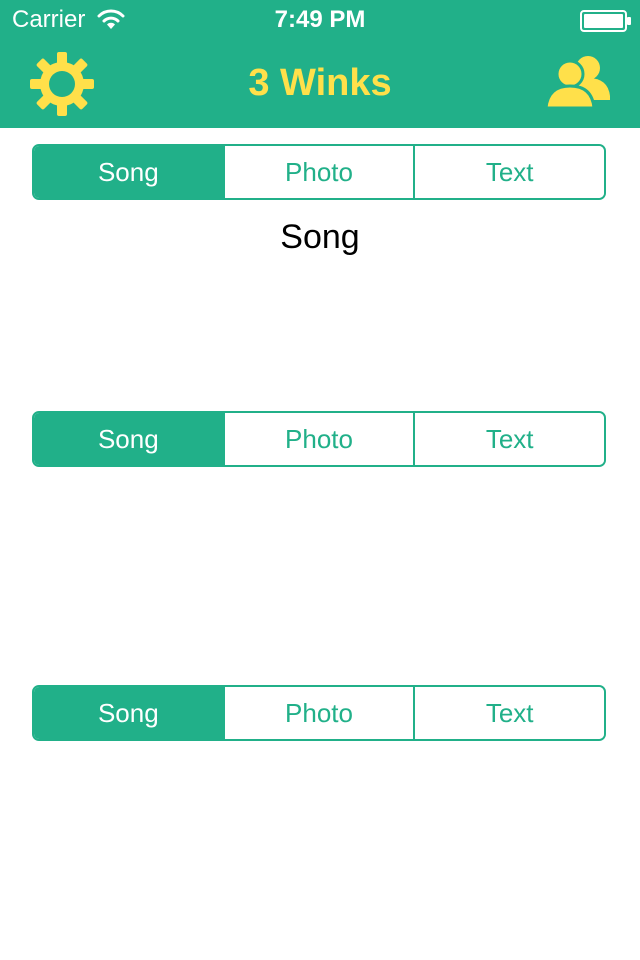  Describe the element at coordinates (508, 713) in the screenshot. I see `segment-text-3: Text` at that location.